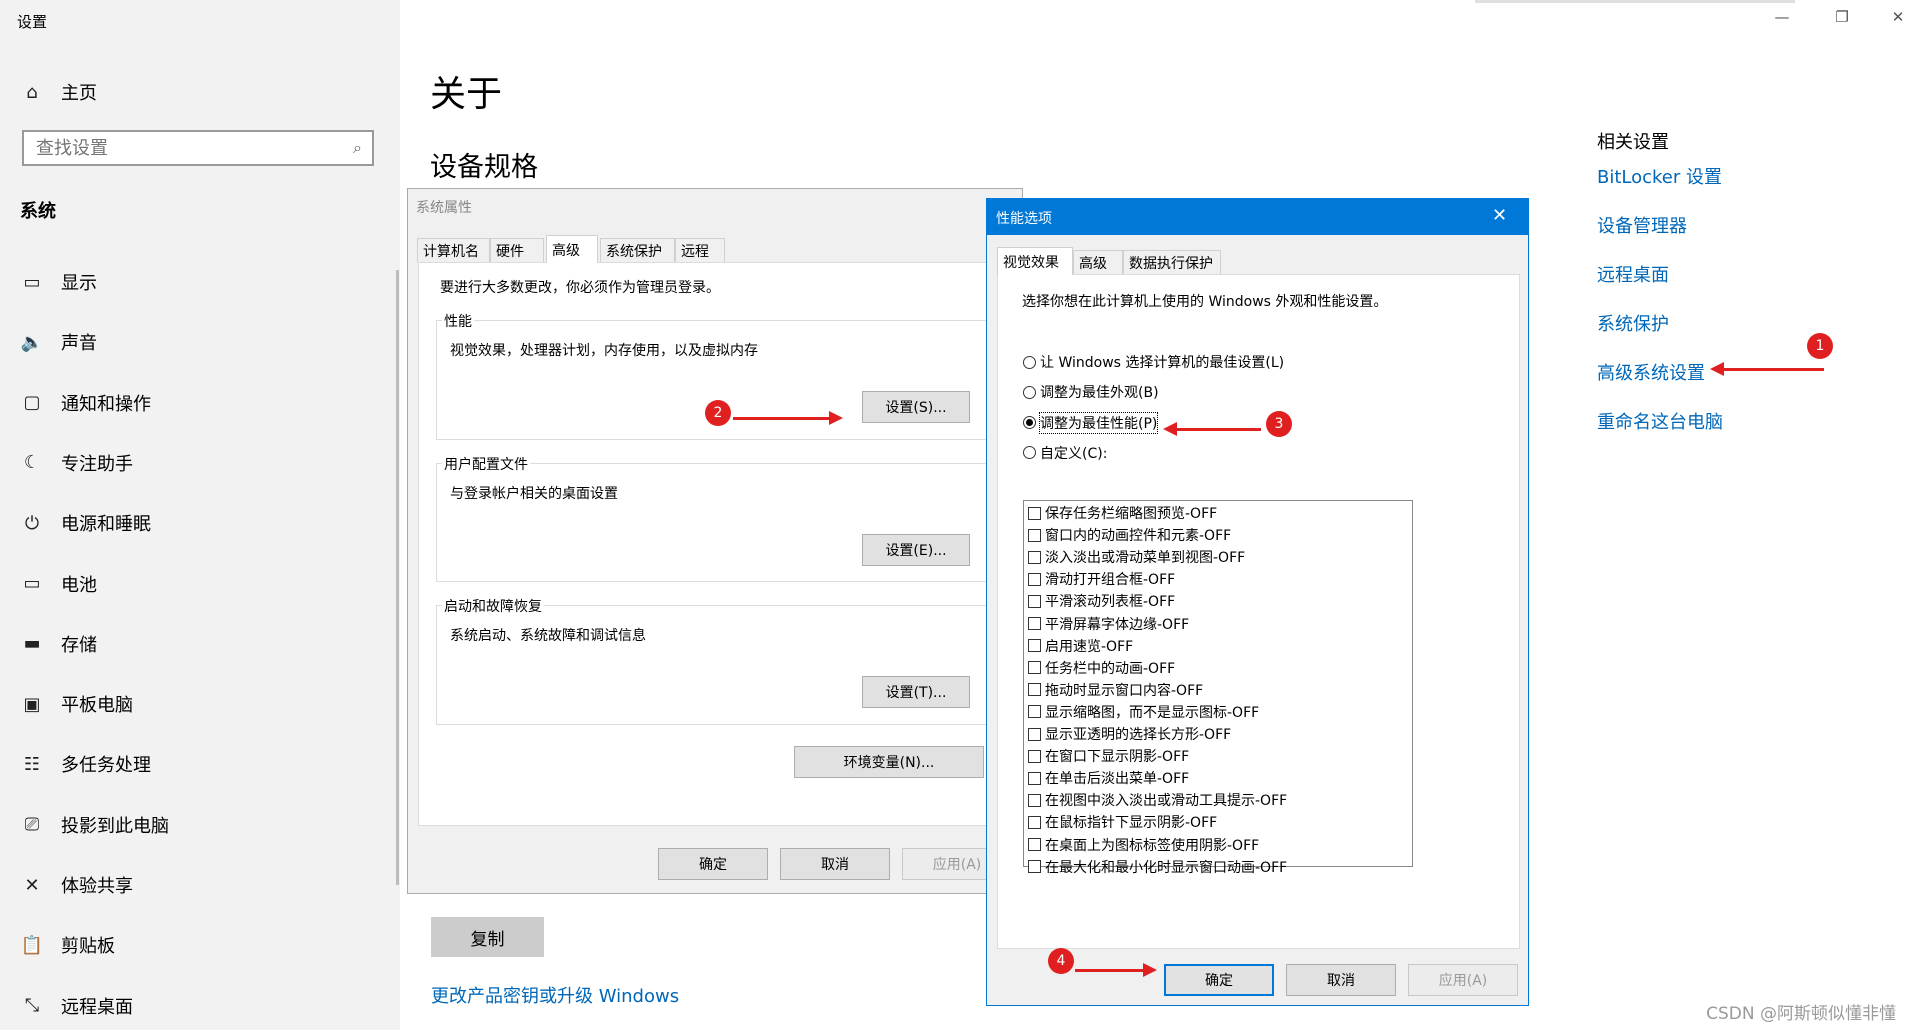 The height and width of the screenshot is (1030, 1920). I want to click on close-icon: ✕, so click(1898, 20).